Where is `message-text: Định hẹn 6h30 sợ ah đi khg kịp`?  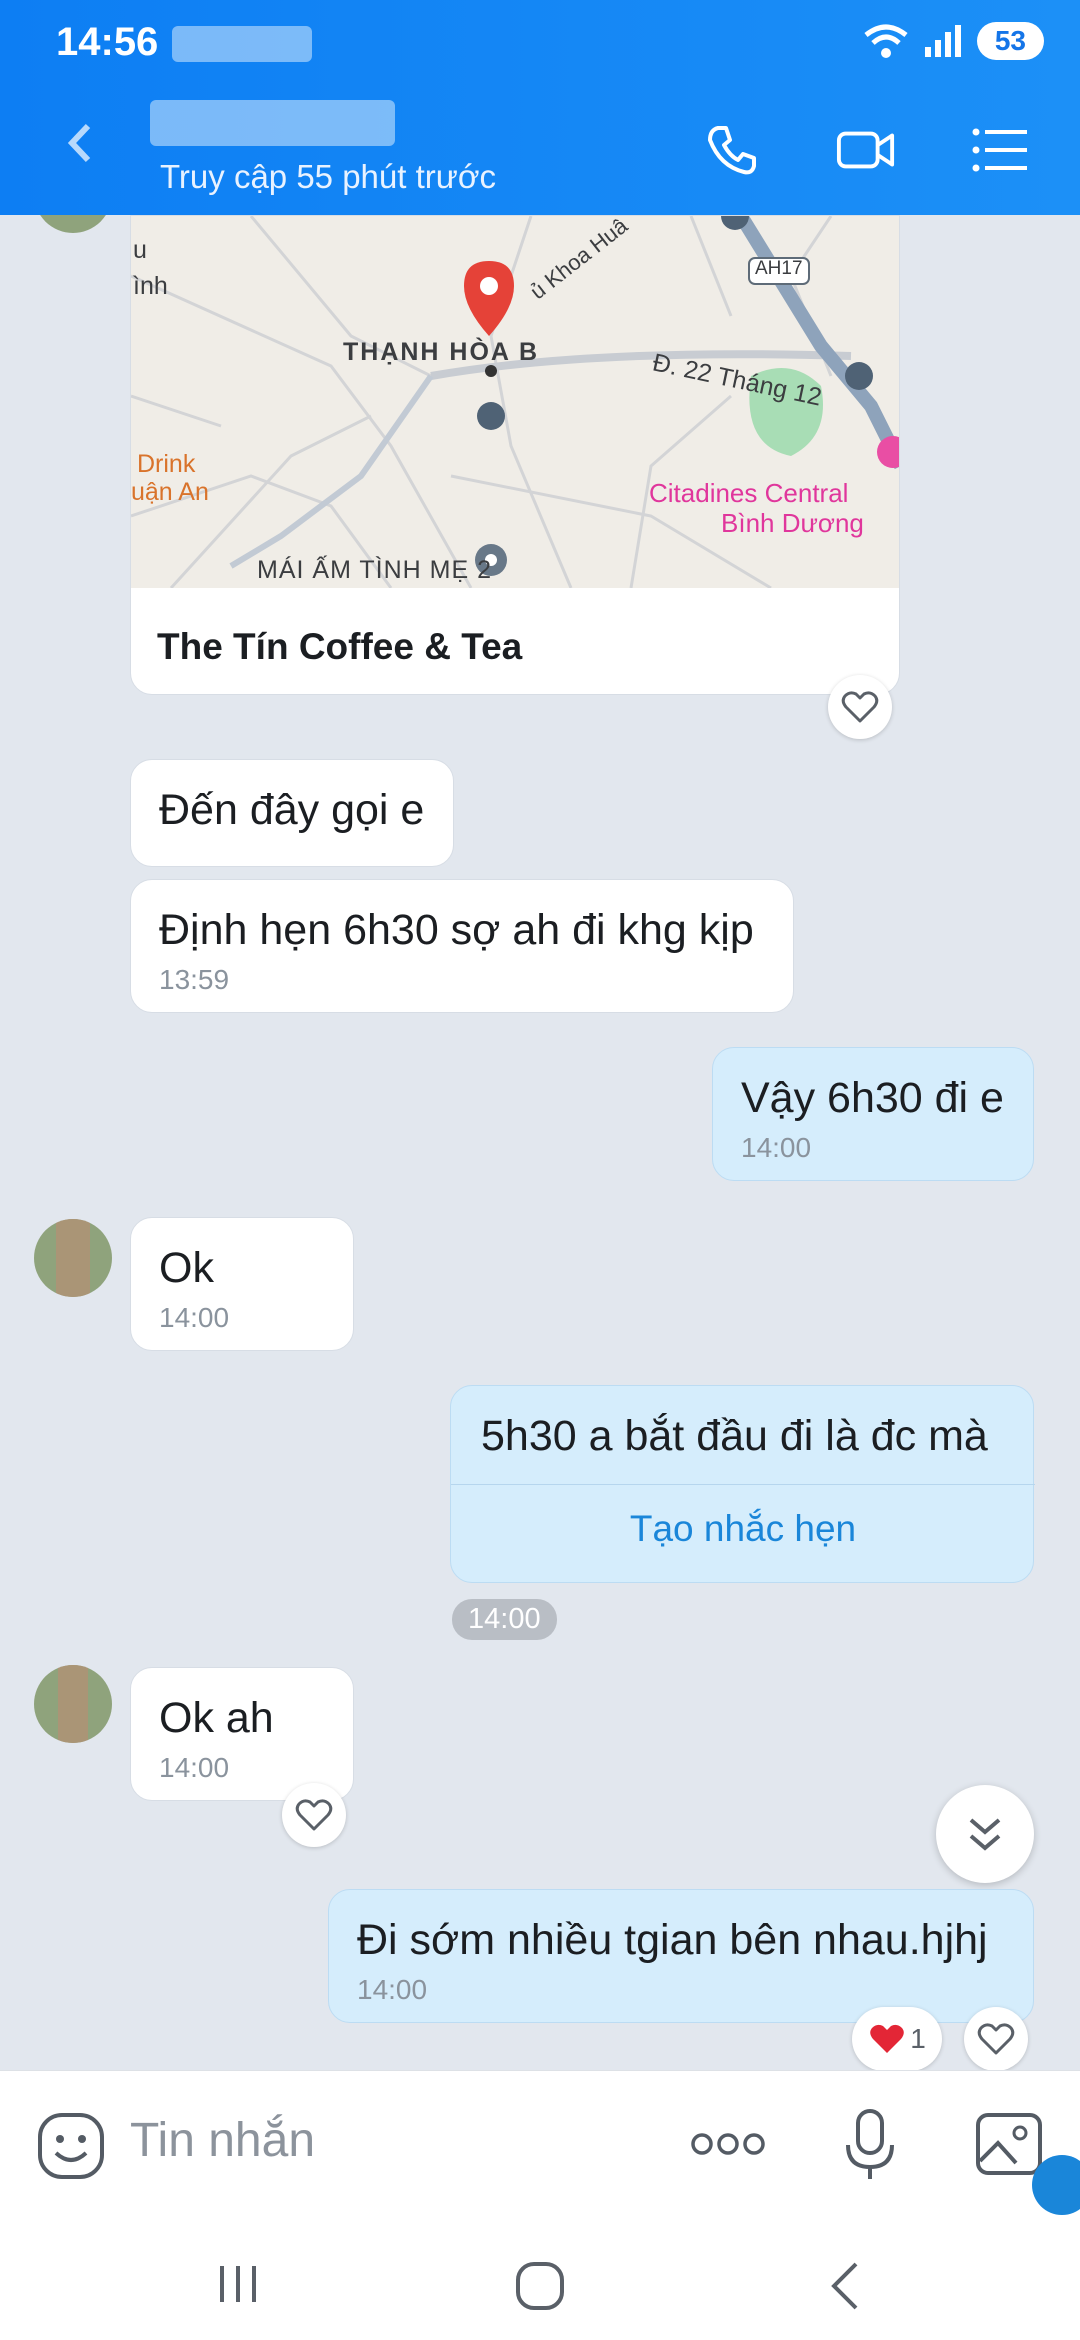 message-text: Định hẹn 6h30 sợ ah đi khg kịp is located at coordinates (456, 930).